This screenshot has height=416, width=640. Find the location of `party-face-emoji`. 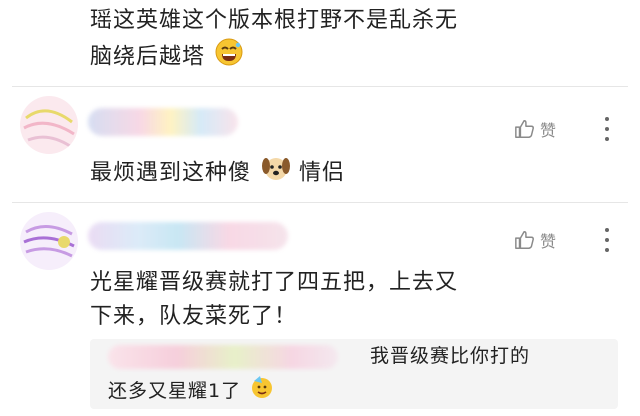

party-face-emoji is located at coordinates (262, 391).